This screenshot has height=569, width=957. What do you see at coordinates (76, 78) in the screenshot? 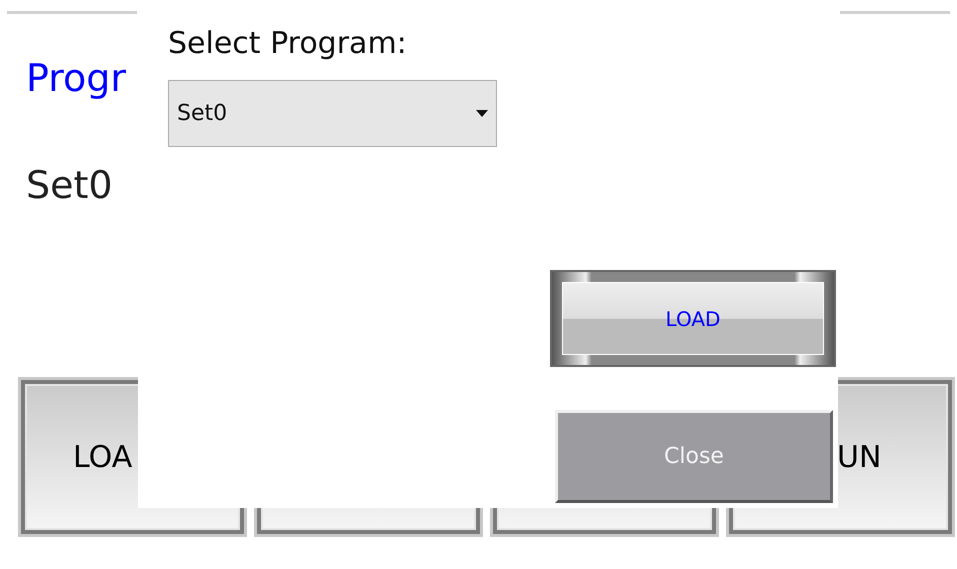
I see `page-title: Progr` at bounding box center [76, 78].